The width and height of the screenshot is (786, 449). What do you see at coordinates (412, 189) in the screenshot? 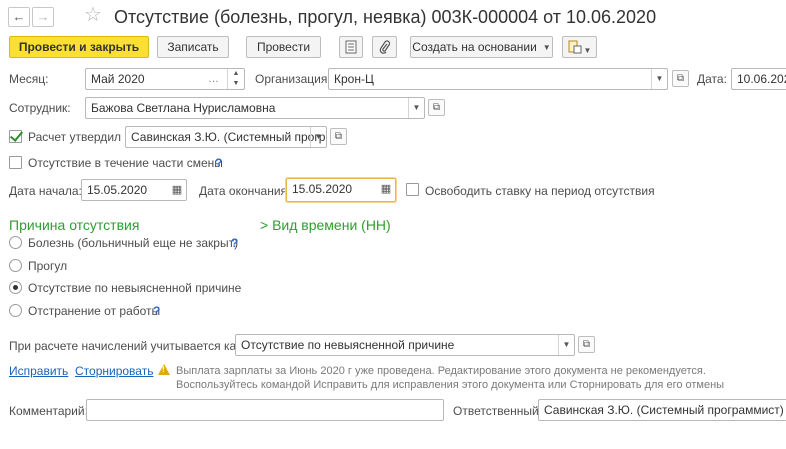
I see `free-rate-checkbox` at bounding box center [412, 189].